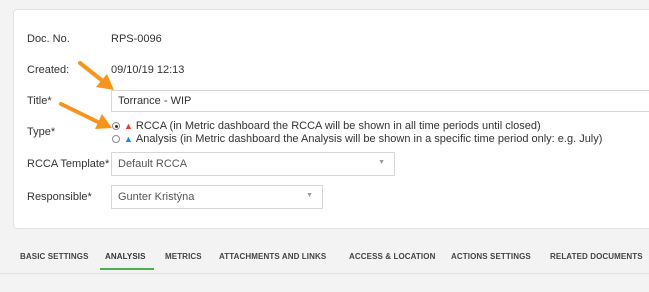 The image size is (649, 292). What do you see at coordinates (491, 256) in the screenshot?
I see `tab-actions-settings: ACTIONS SETTINGS` at bounding box center [491, 256].